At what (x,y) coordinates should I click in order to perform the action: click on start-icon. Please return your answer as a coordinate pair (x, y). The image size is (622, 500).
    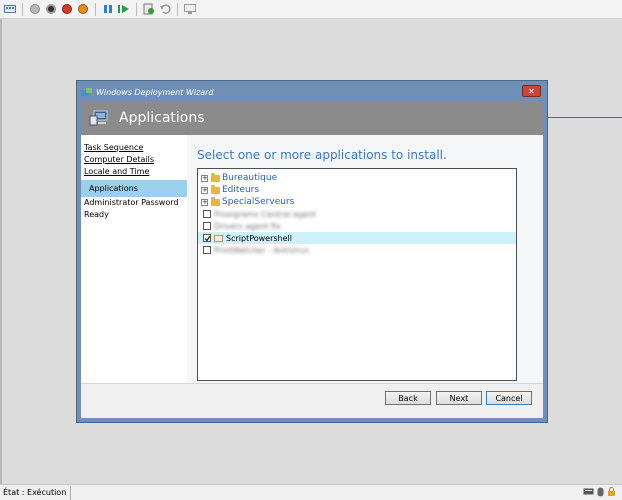
    Looking at the image, I should click on (35, 9).